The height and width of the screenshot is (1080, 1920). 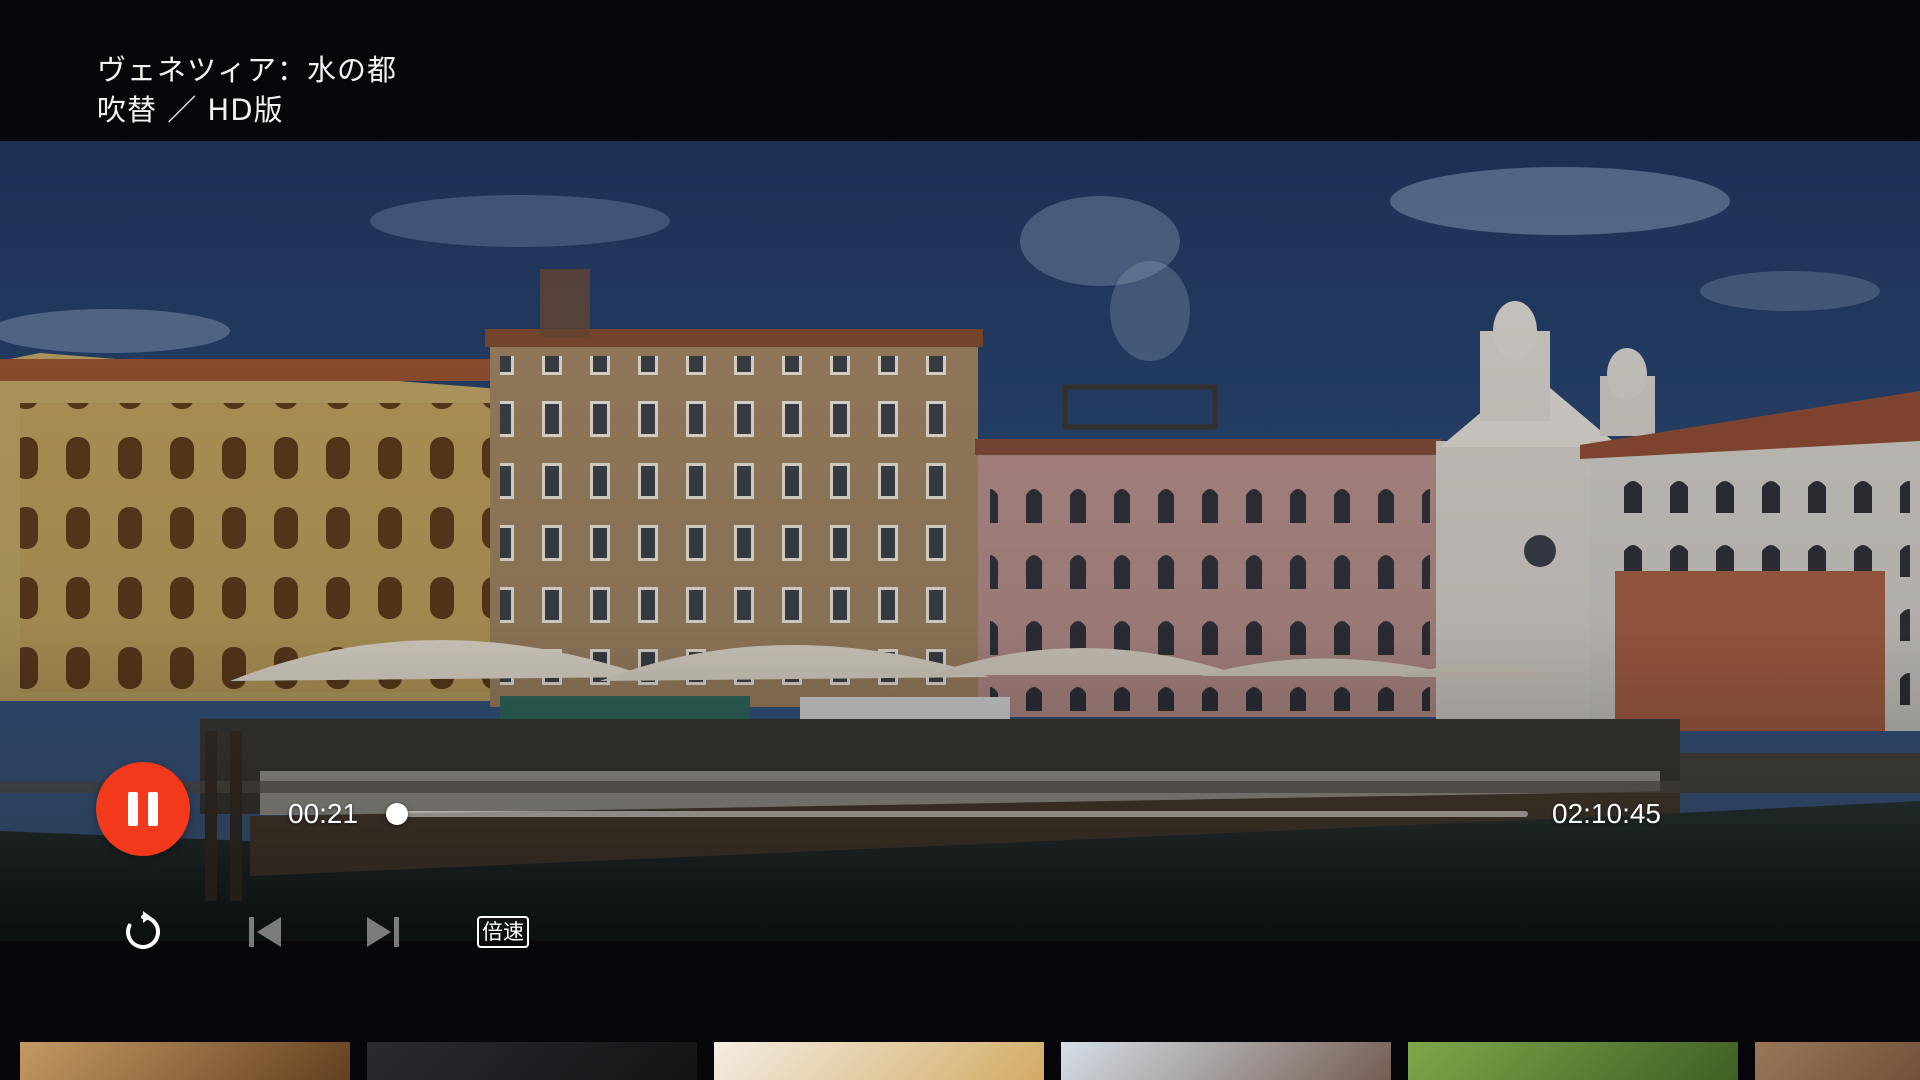 I want to click on replay-icon, so click(x=143, y=930).